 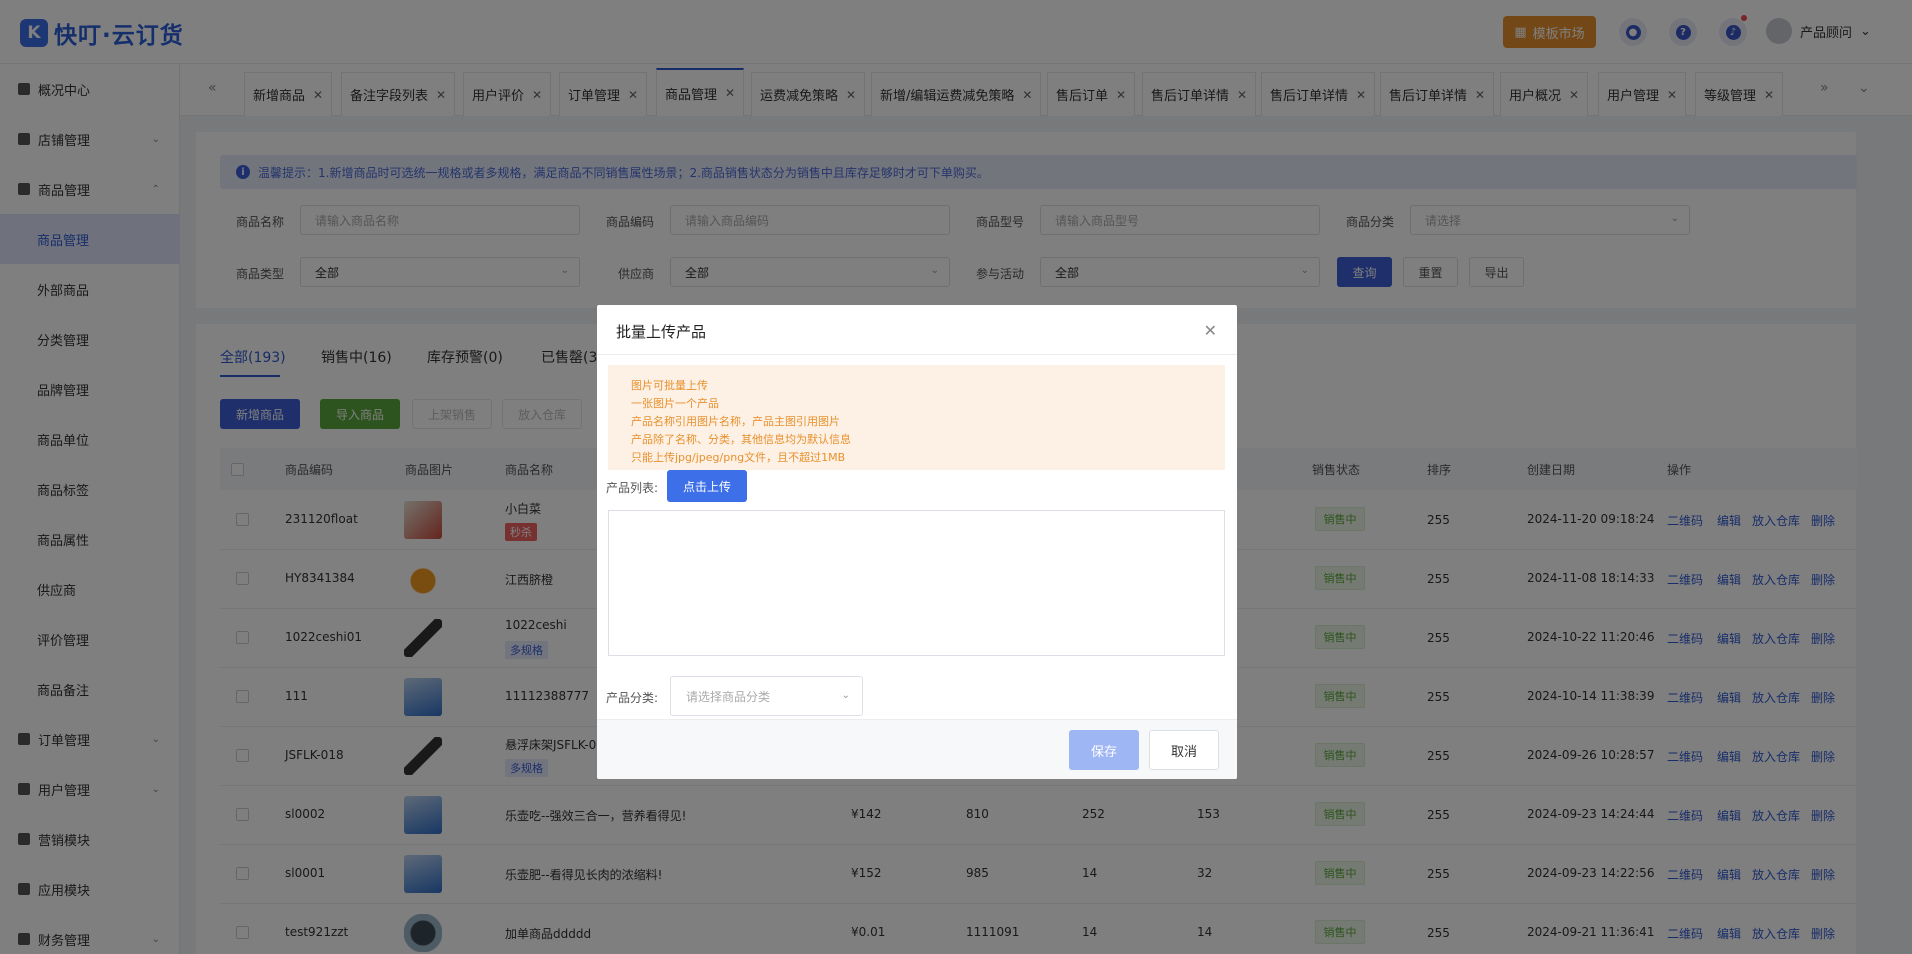 What do you see at coordinates (669, 385) in the screenshot?
I see `notice-line: 图片可批量上传` at bounding box center [669, 385].